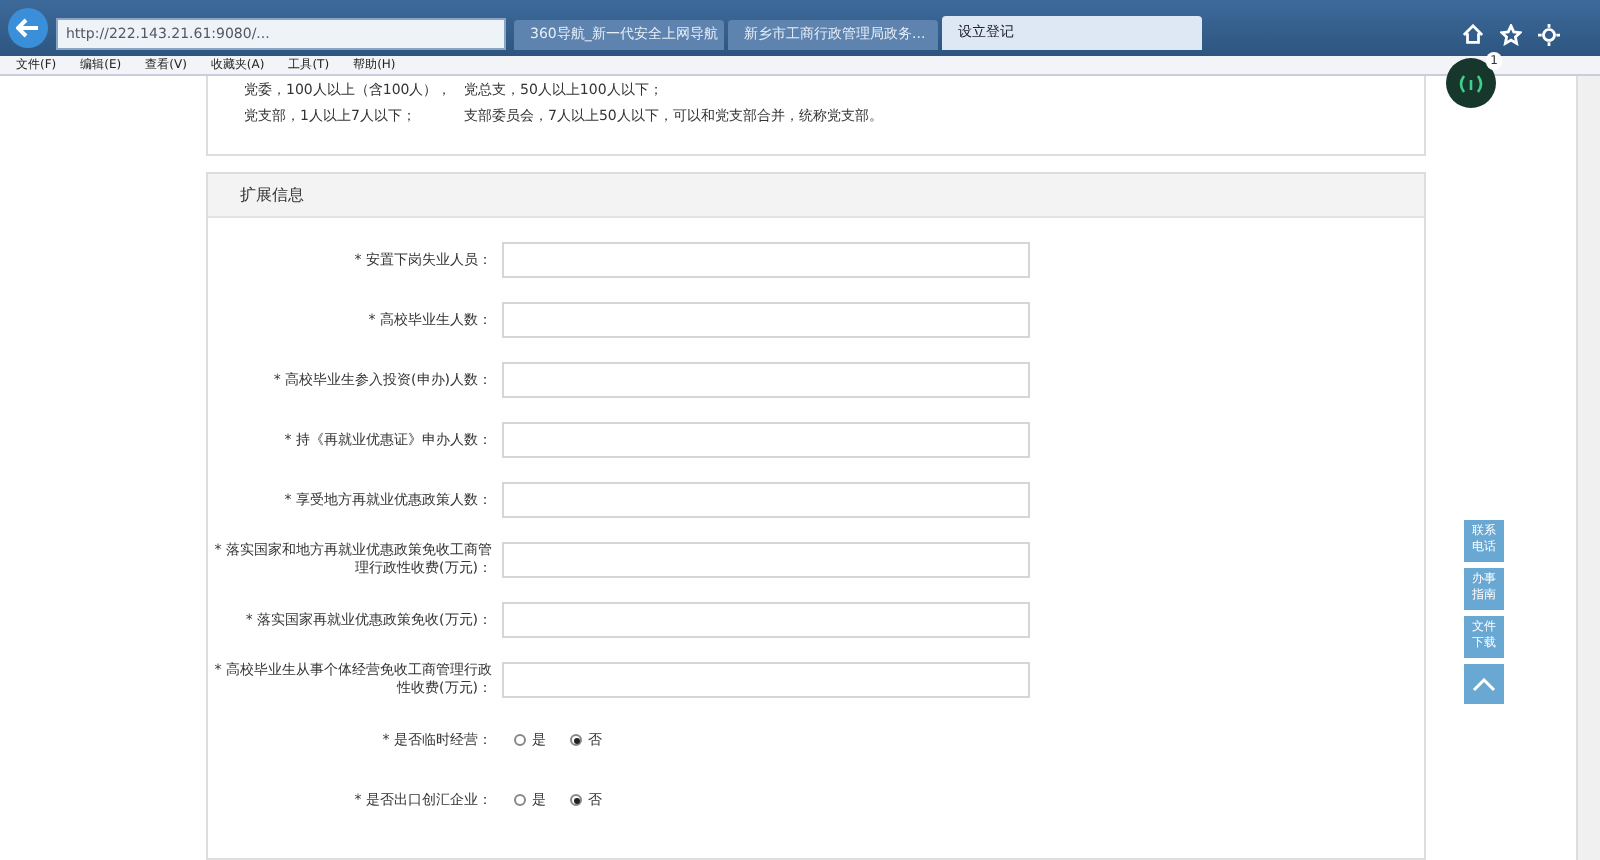 This screenshot has width=1600, height=860. Describe the element at coordinates (272, 195) in the screenshot. I see `section-title: 扩展信息` at that location.